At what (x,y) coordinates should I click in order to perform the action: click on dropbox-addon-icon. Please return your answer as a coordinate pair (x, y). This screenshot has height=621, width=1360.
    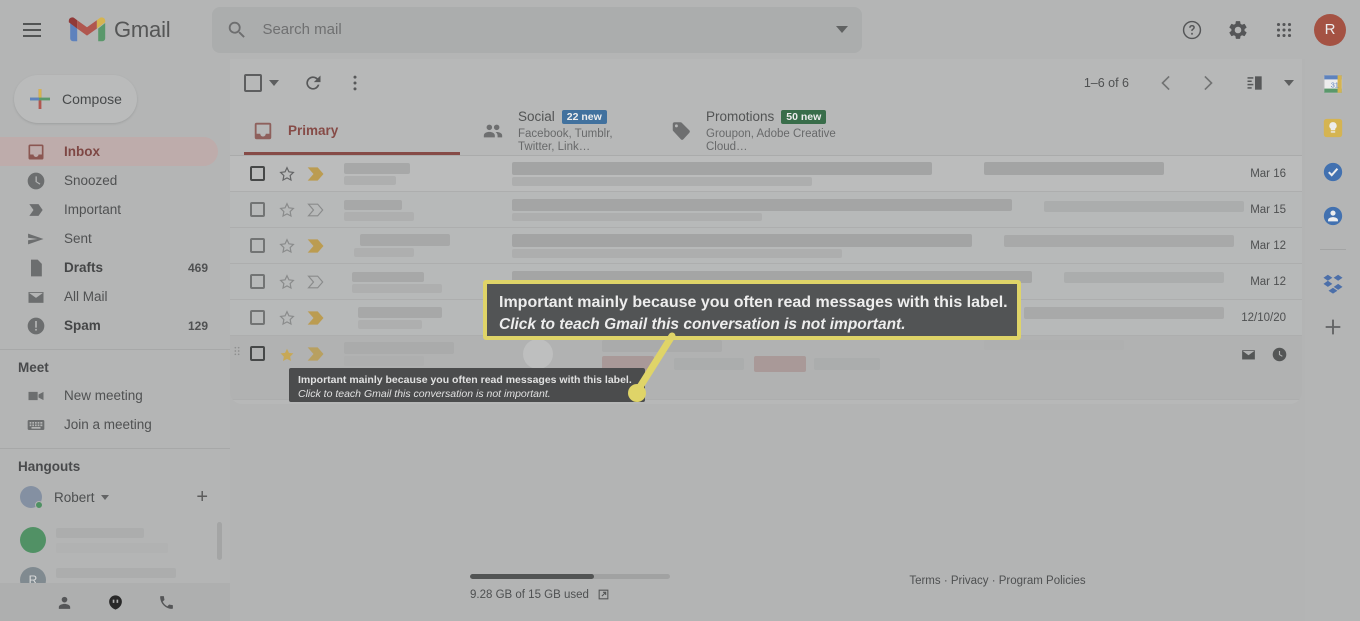
    Looking at the image, I should click on (1333, 283).